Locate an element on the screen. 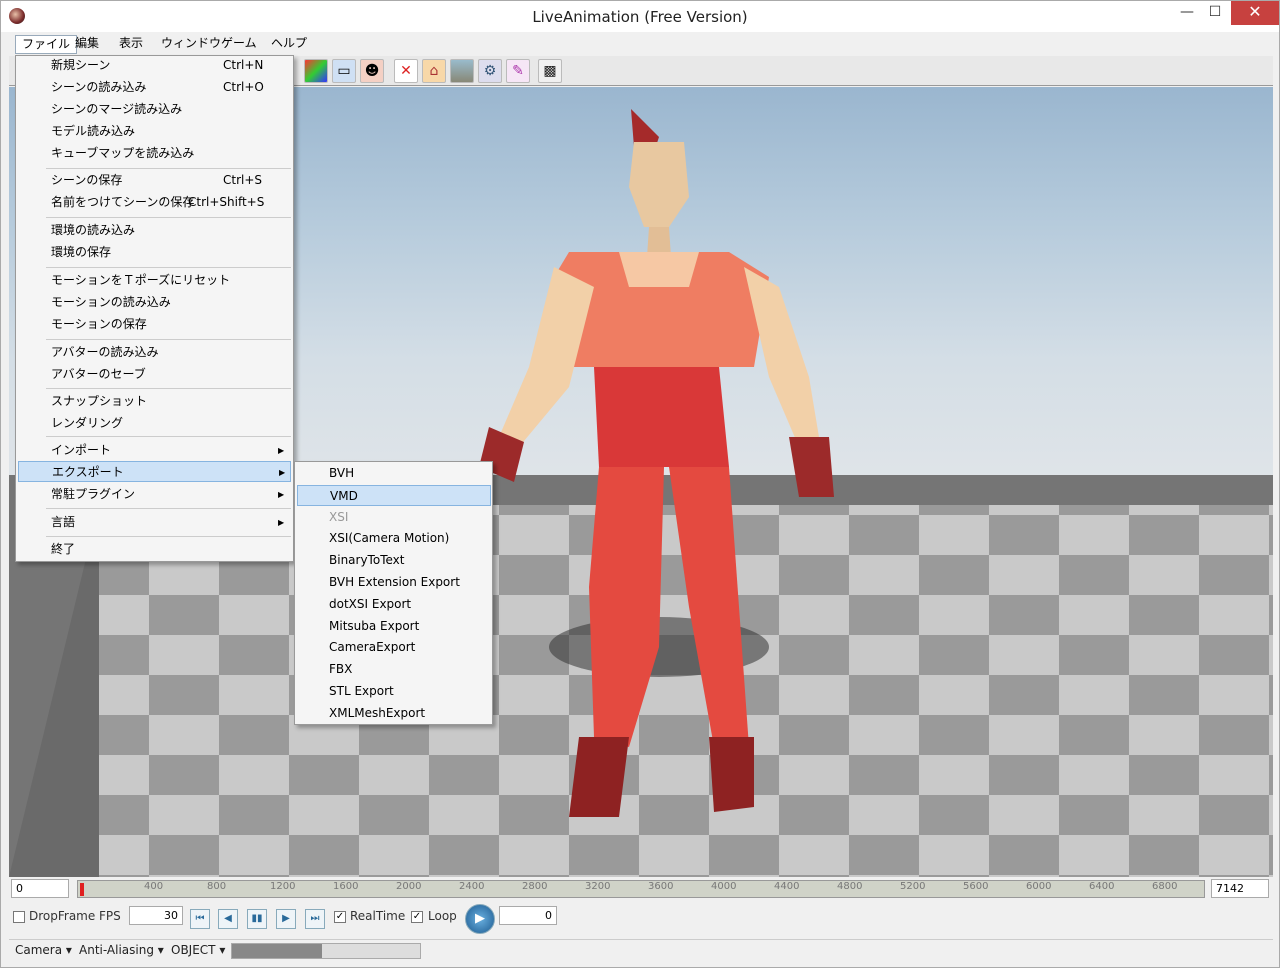 The width and height of the screenshot is (1280, 968). export-menu-item: STL Export is located at coordinates (394, 691).